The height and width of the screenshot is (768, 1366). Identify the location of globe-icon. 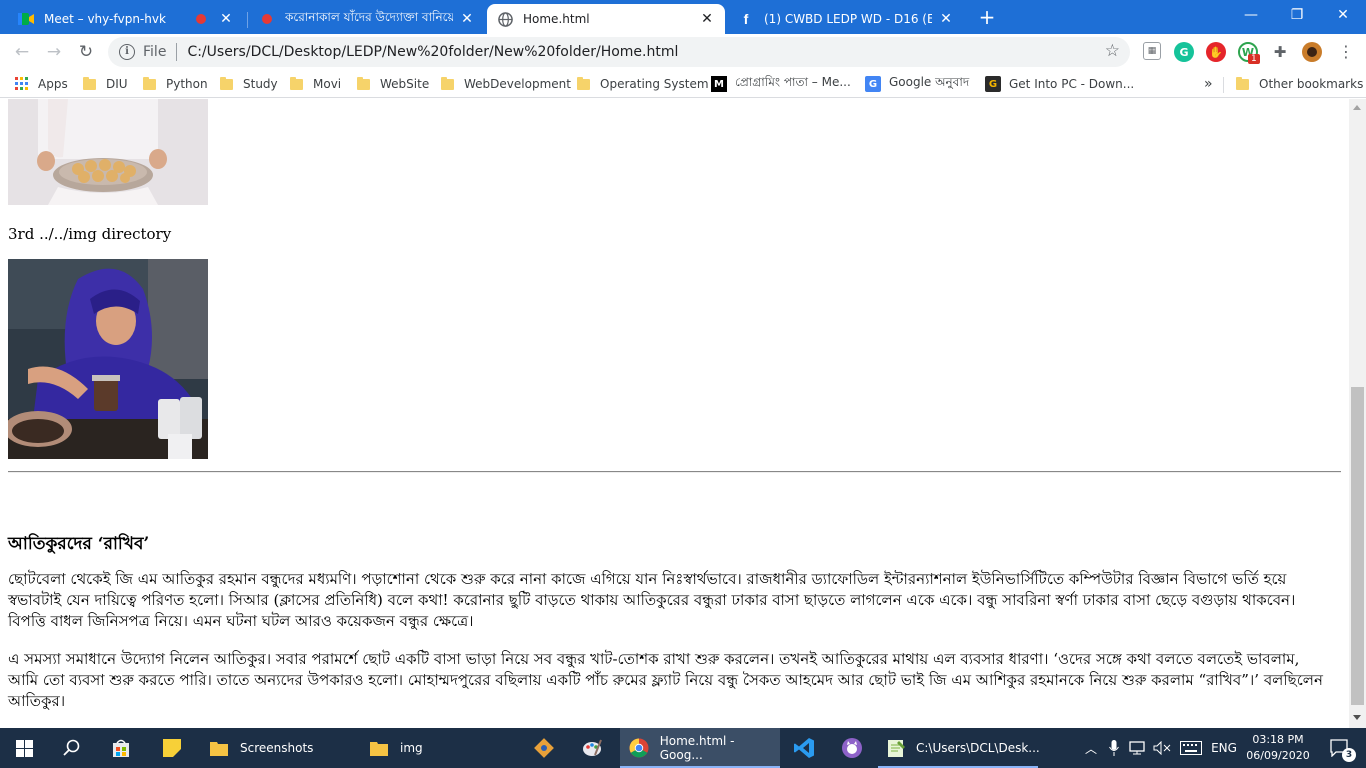
(505, 19).